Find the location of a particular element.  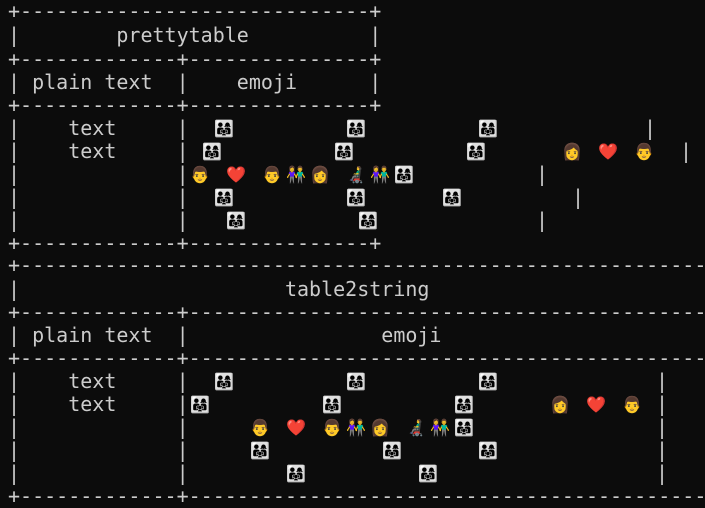

table2-row-4: | | is located at coordinates (98, 450).